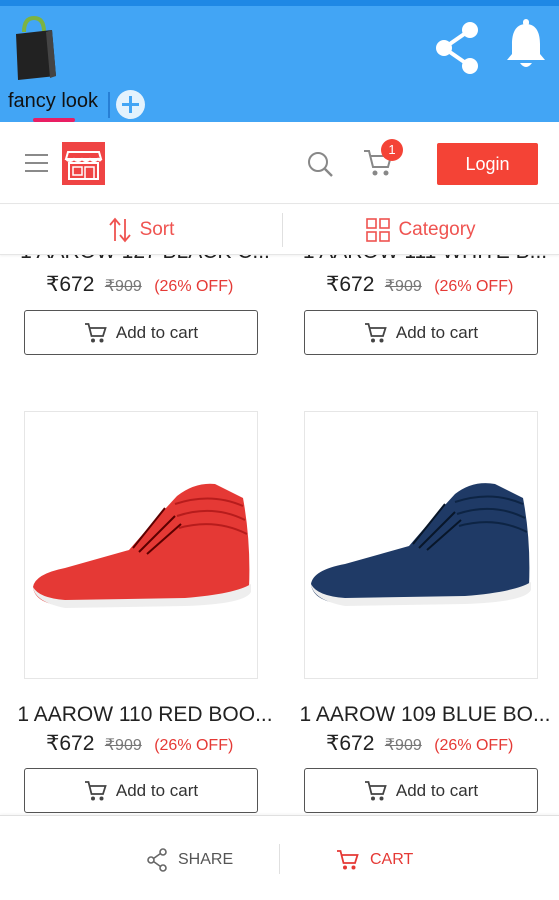 Image resolution: width=559 pixels, height=900 pixels. Describe the element at coordinates (437, 229) in the screenshot. I see `category-label: Category` at that location.